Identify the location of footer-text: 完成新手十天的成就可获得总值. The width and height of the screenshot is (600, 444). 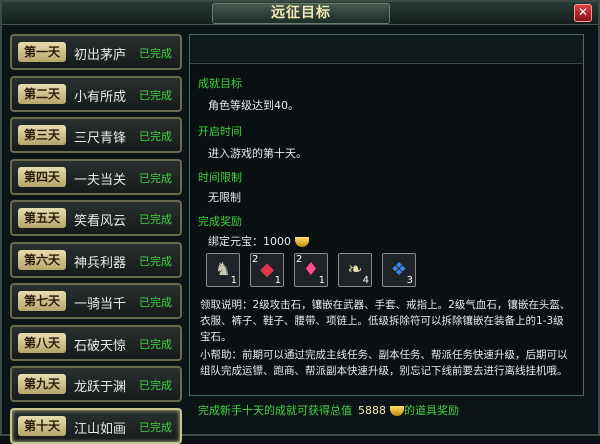
(275, 410).